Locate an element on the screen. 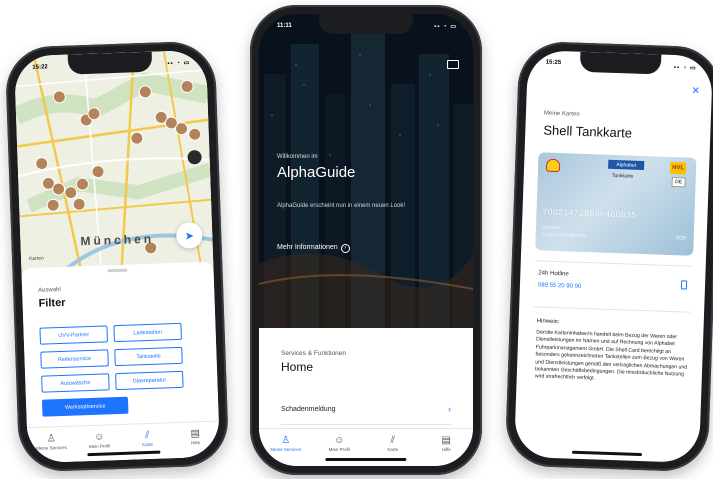 This screenshot has height=479, width=713. more-info-link: Mehr Informationen › is located at coordinates (313, 248).